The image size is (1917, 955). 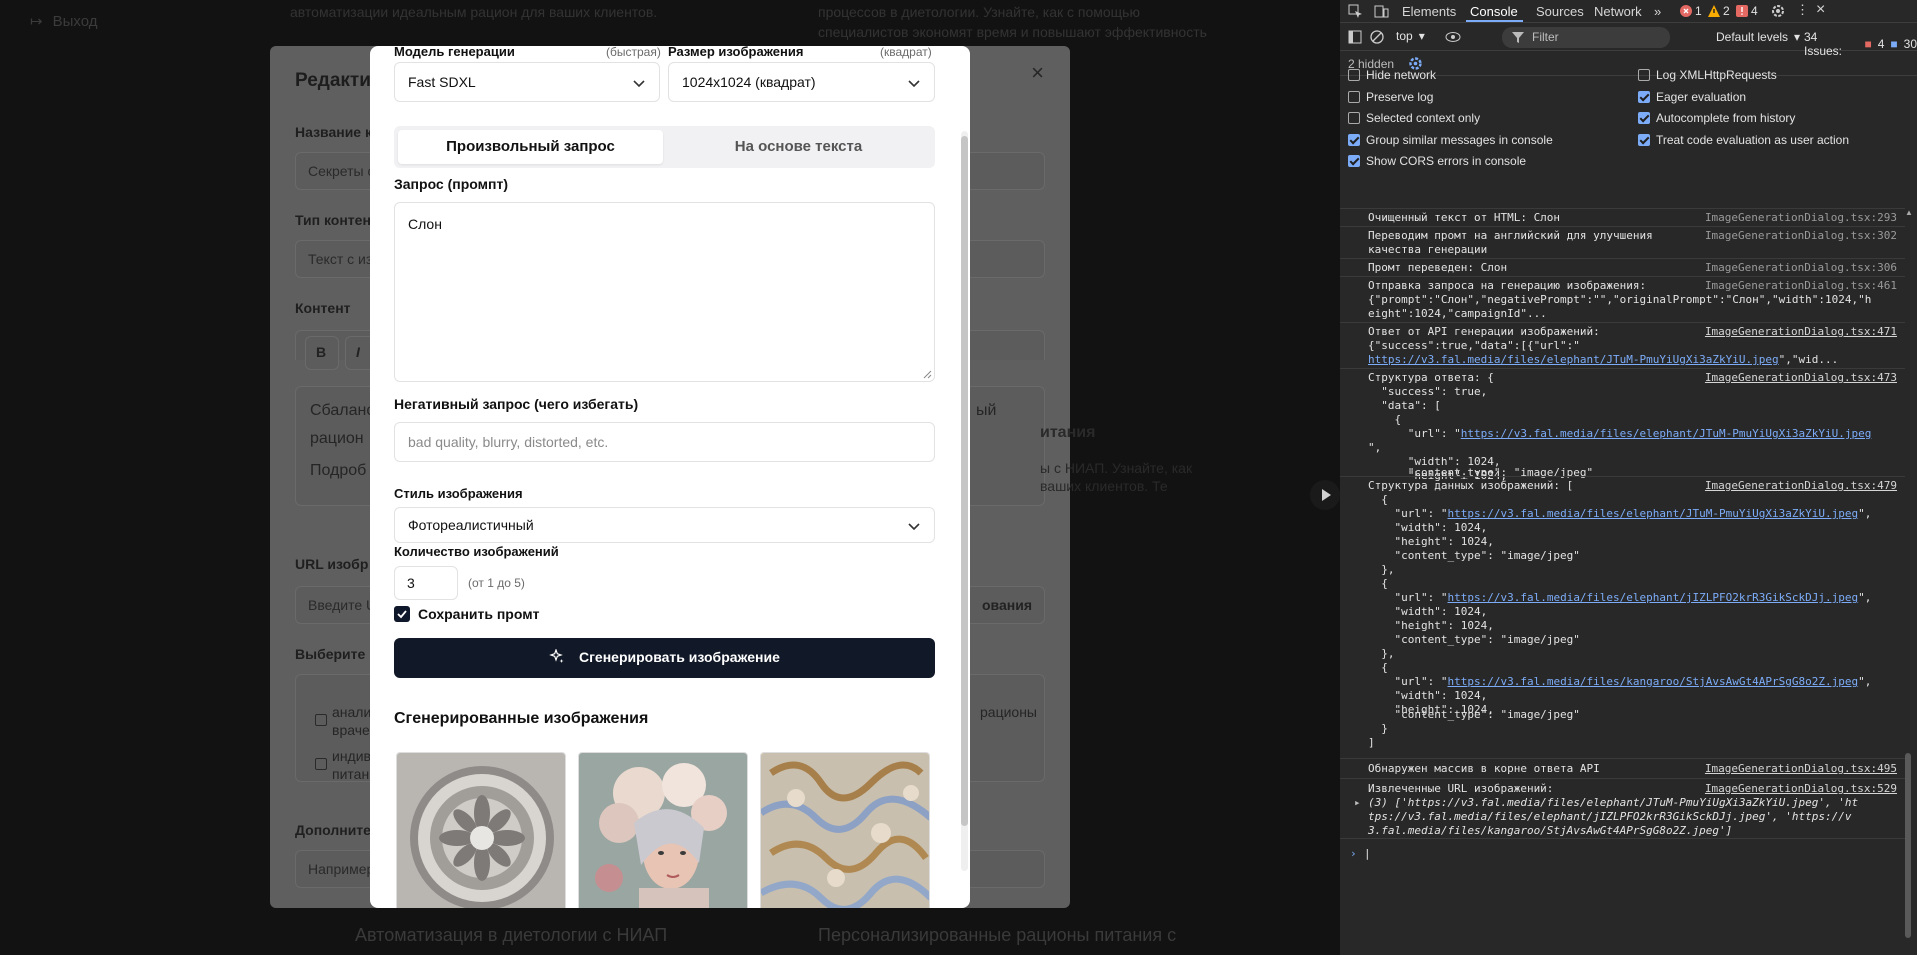 I want to click on play-arrow-icon, so click(x=1325, y=495).